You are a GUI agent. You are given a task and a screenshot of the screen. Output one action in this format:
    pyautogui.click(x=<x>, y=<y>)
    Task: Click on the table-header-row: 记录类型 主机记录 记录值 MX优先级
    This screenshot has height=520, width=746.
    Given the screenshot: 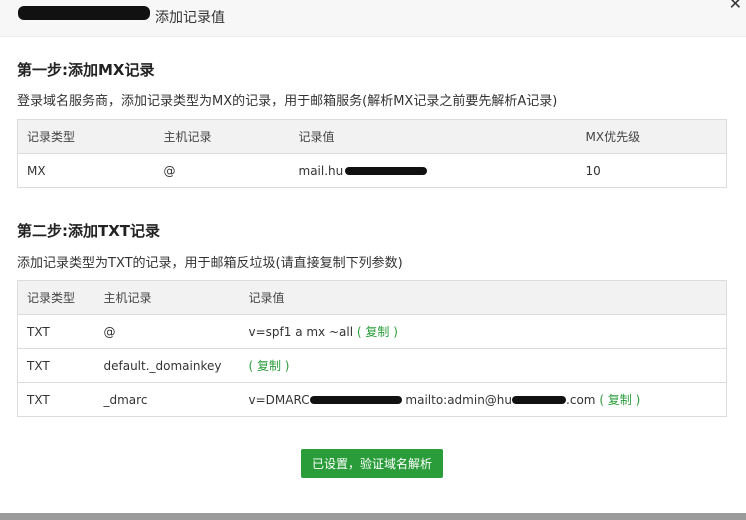 What is the action you would take?
    pyautogui.click(x=372, y=136)
    